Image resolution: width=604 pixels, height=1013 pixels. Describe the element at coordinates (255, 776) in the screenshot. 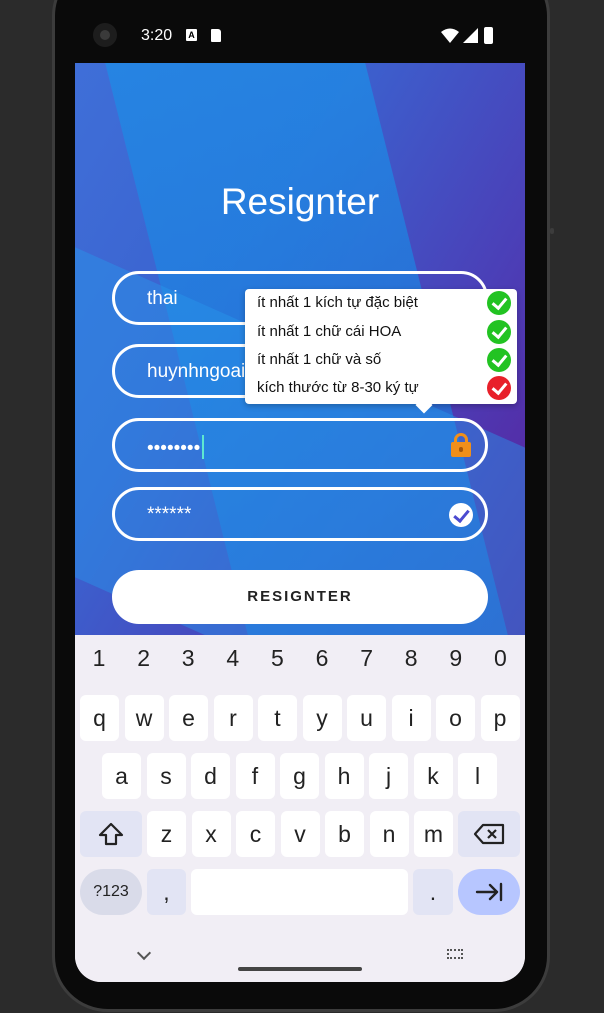

I see `key-f: f` at that location.